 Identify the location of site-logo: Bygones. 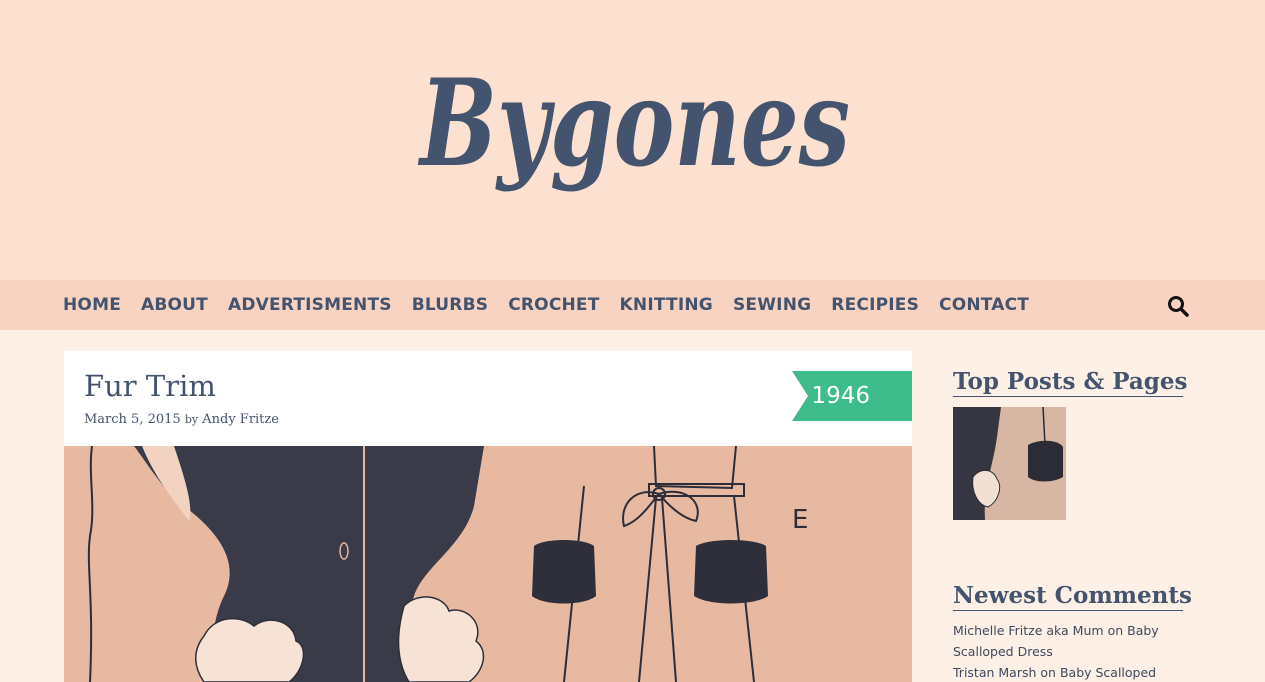
(635, 140).